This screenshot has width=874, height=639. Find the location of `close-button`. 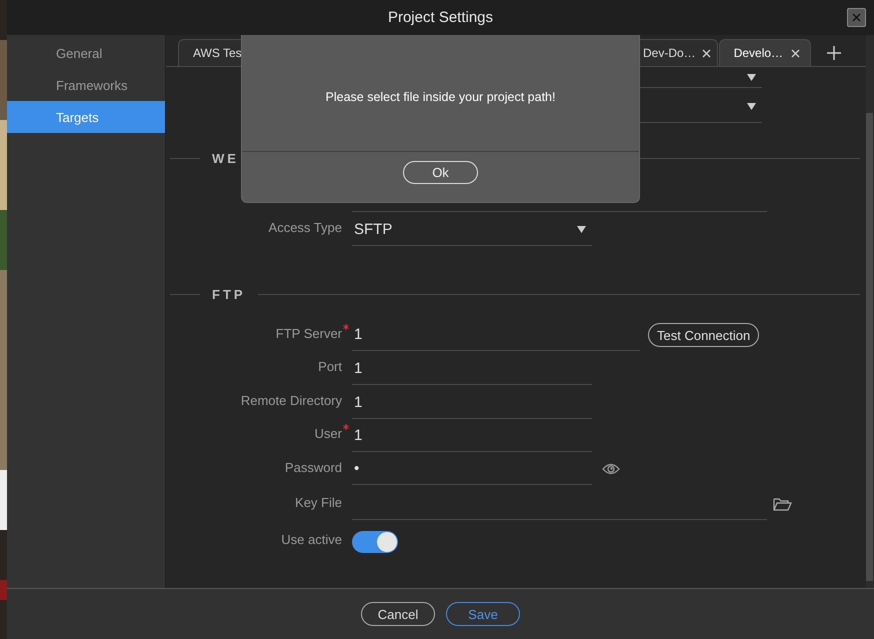

close-button is located at coordinates (856, 17).